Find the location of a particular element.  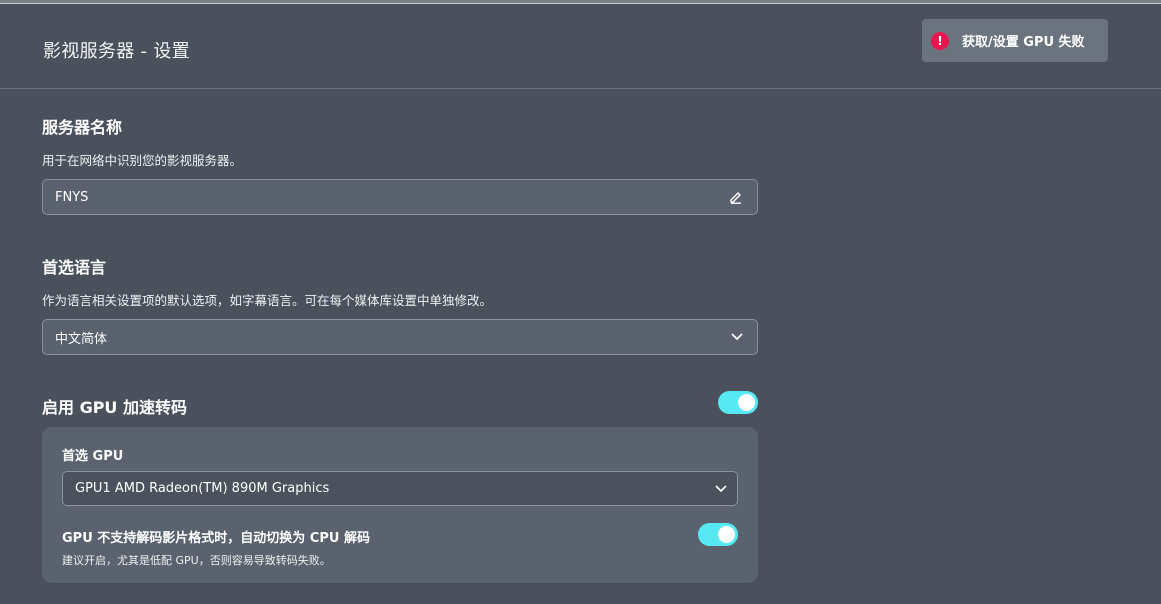

server-name-title: 服务器名称 is located at coordinates (82, 127).